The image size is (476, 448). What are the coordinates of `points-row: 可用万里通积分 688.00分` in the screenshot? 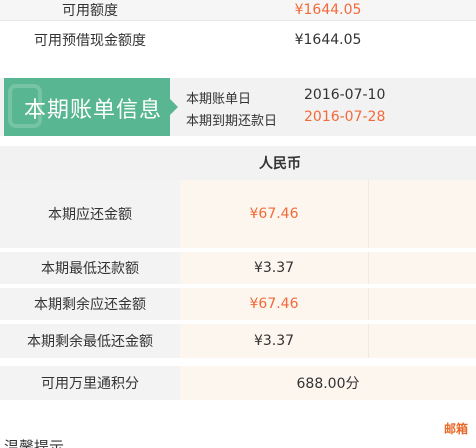 It's located at (238, 383).